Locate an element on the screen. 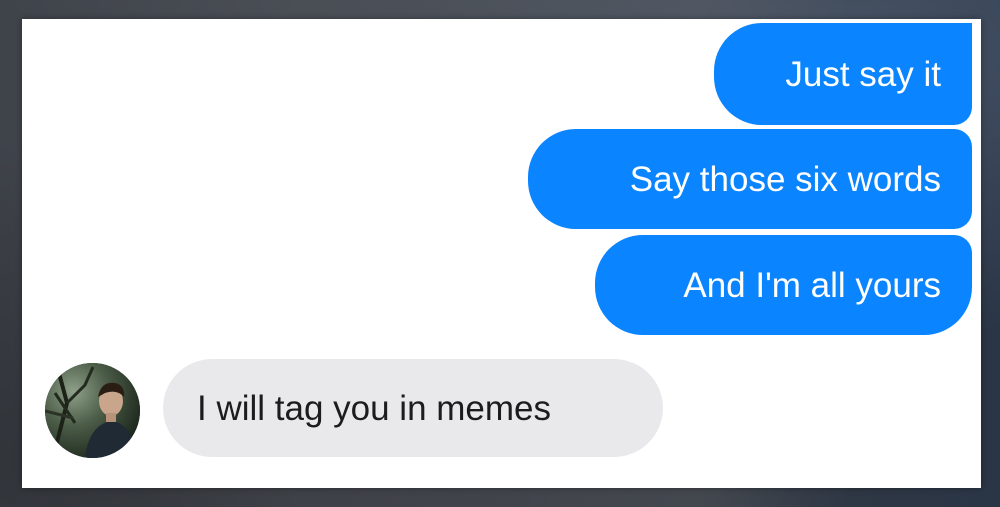  person-photo-icon is located at coordinates (92, 410).